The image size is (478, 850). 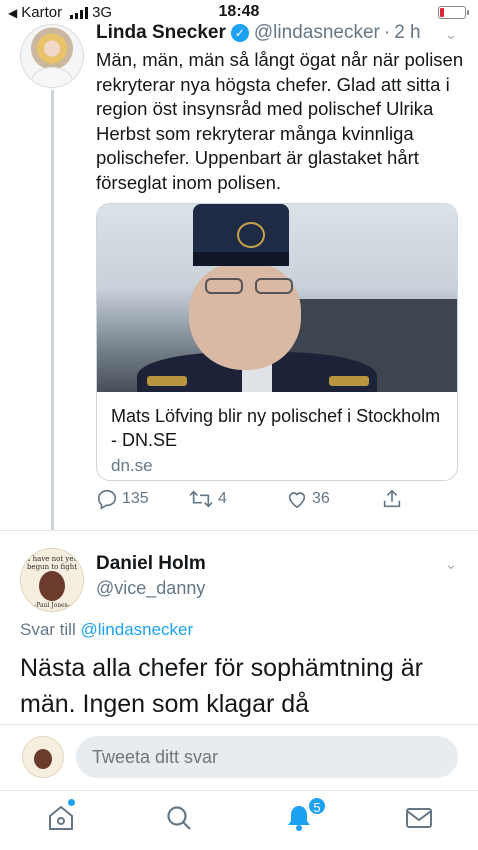 What do you see at coordinates (317, 806) in the screenshot?
I see `notification-badge: 5` at bounding box center [317, 806].